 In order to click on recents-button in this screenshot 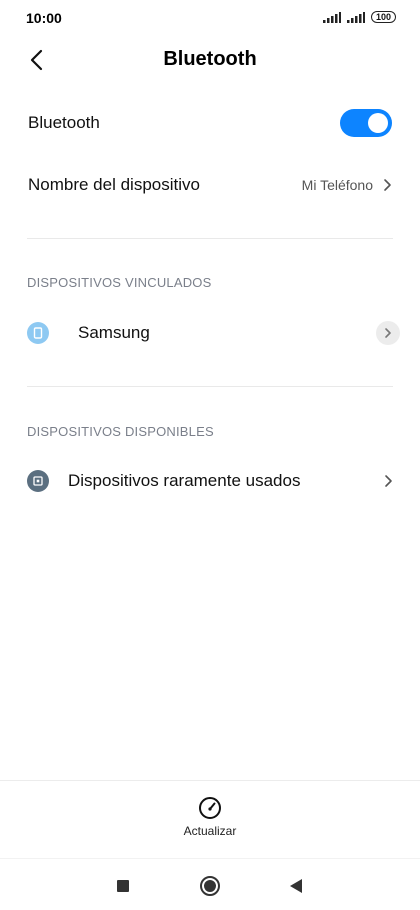, I will do `click(123, 886)`.